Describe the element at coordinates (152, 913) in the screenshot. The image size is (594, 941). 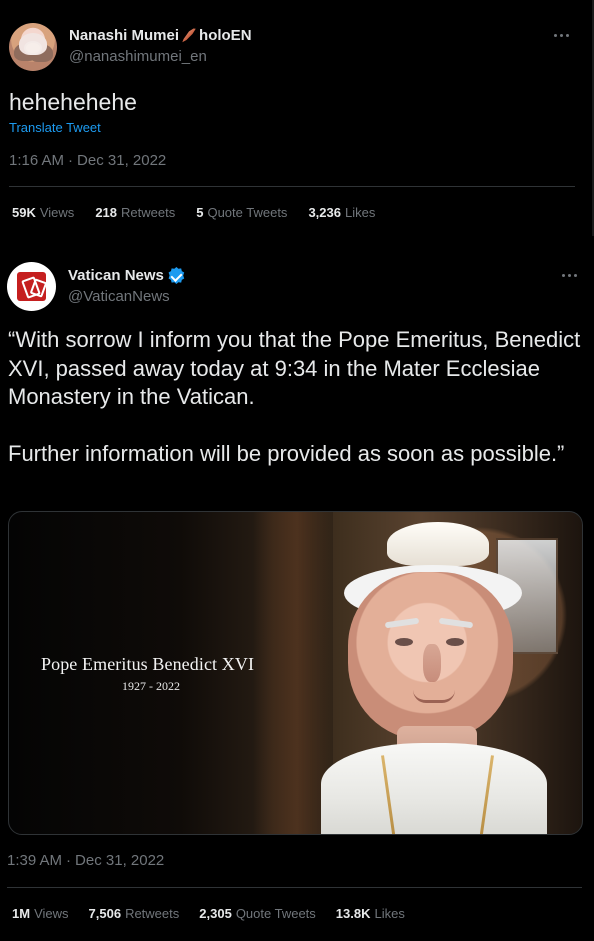
I see `tweet2-retweets-label: Retweets` at that location.